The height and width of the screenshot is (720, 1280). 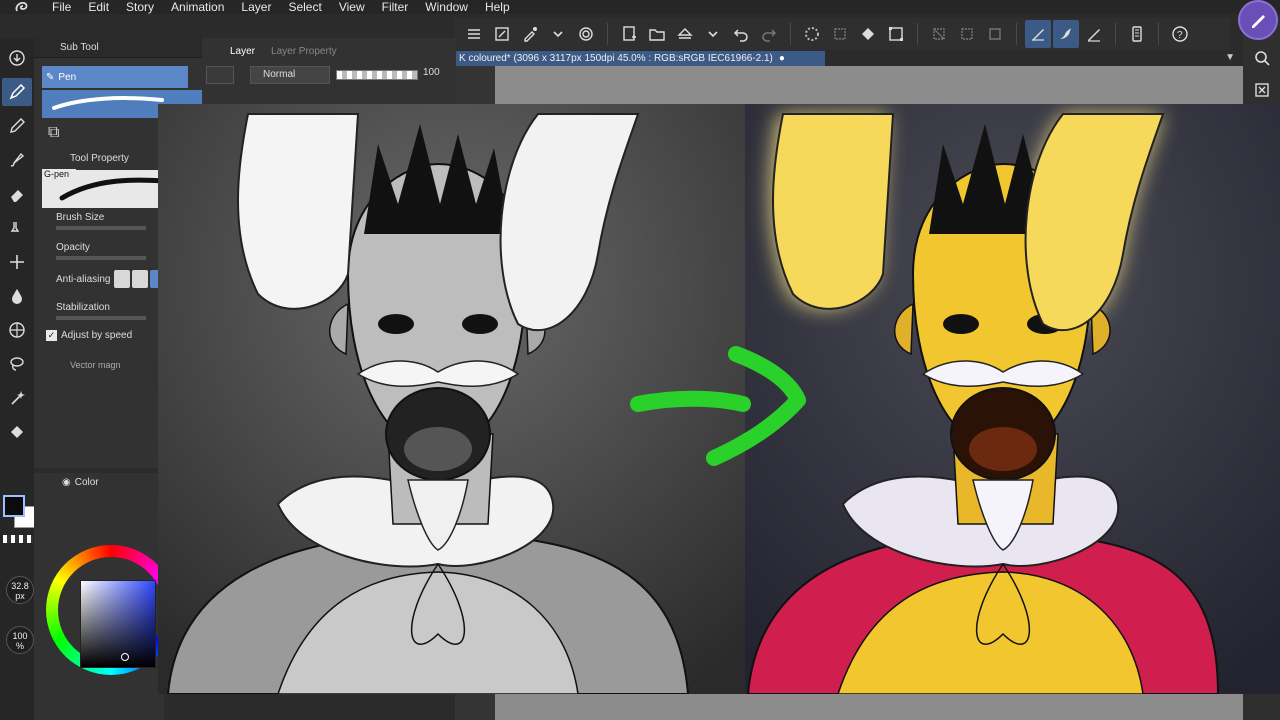 What do you see at coordinates (1066, 34) in the screenshot?
I see `brush-stroke-icon` at bounding box center [1066, 34].